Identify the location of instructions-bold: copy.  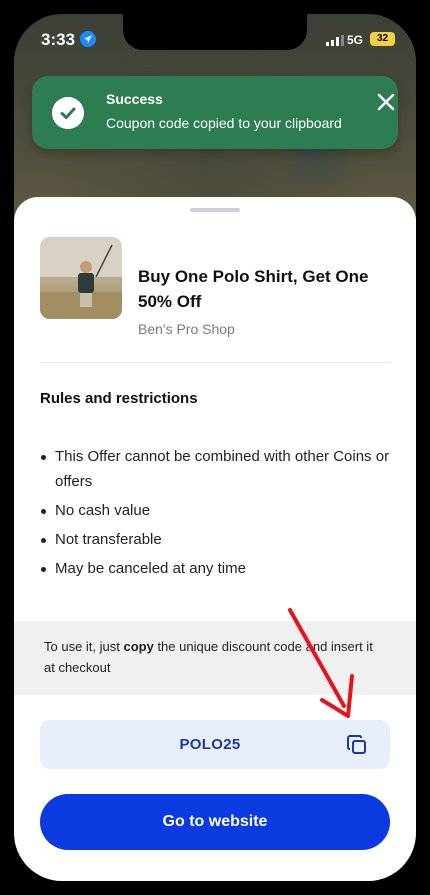
(138, 646).